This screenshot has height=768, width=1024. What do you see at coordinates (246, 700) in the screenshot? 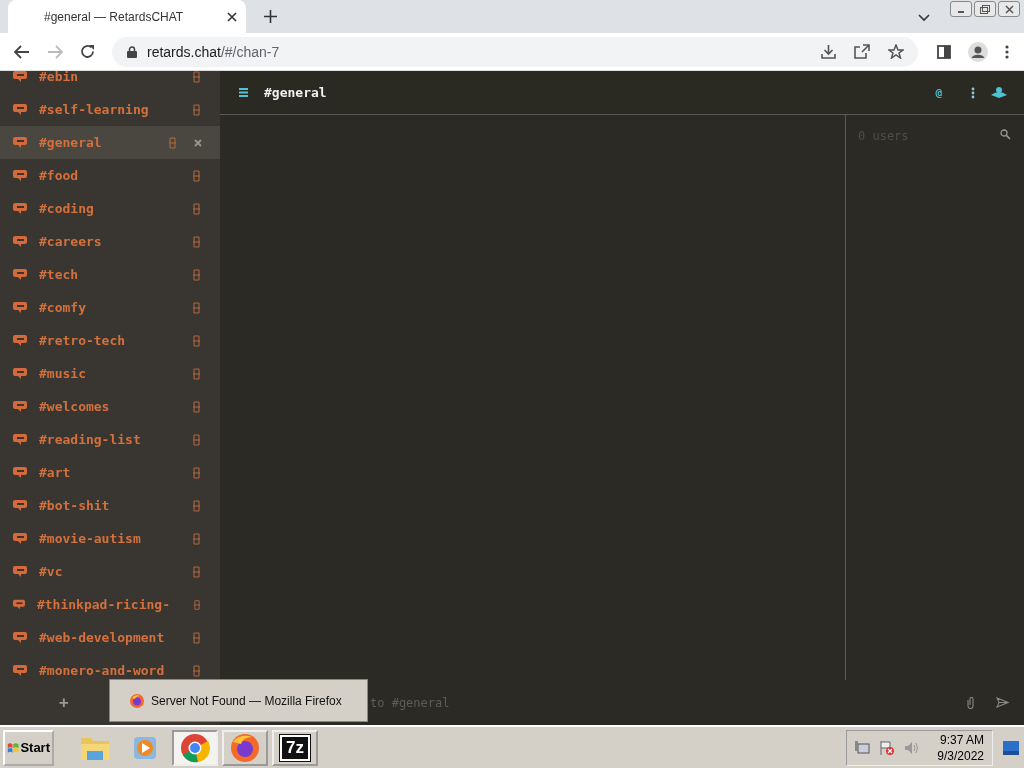
I see `tooltip-text: Server Not Found — Mozilla Firefox` at bounding box center [246, 700].